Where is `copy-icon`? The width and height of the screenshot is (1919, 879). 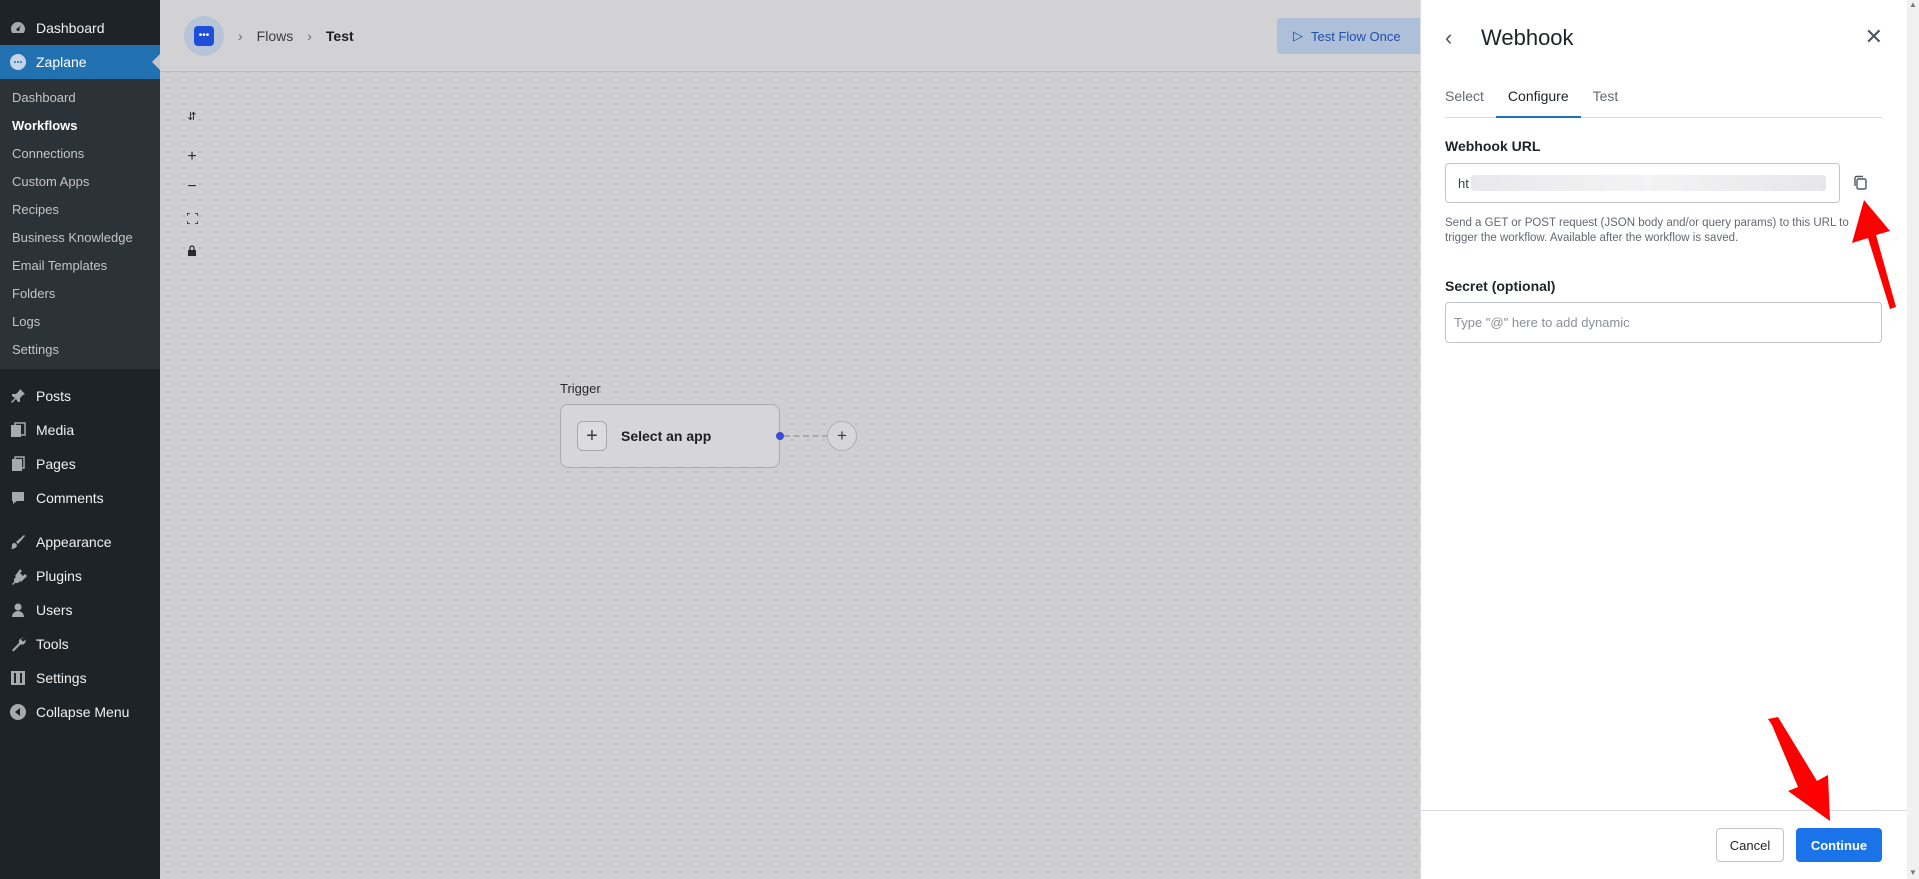 copy-icon is located at coordinates (1861, 183).